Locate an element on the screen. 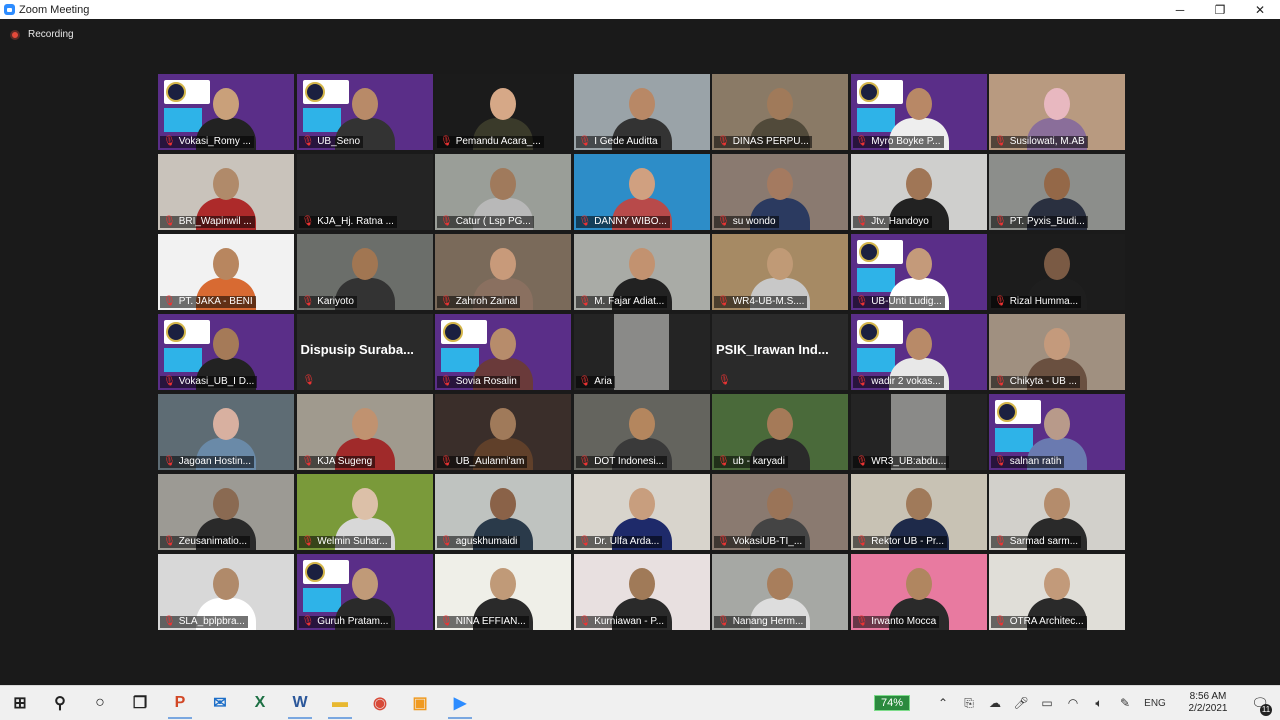 Image resolution: width=1280 pixels, height=720 pixels. word-icon: W is located at coordinates (300, 703).